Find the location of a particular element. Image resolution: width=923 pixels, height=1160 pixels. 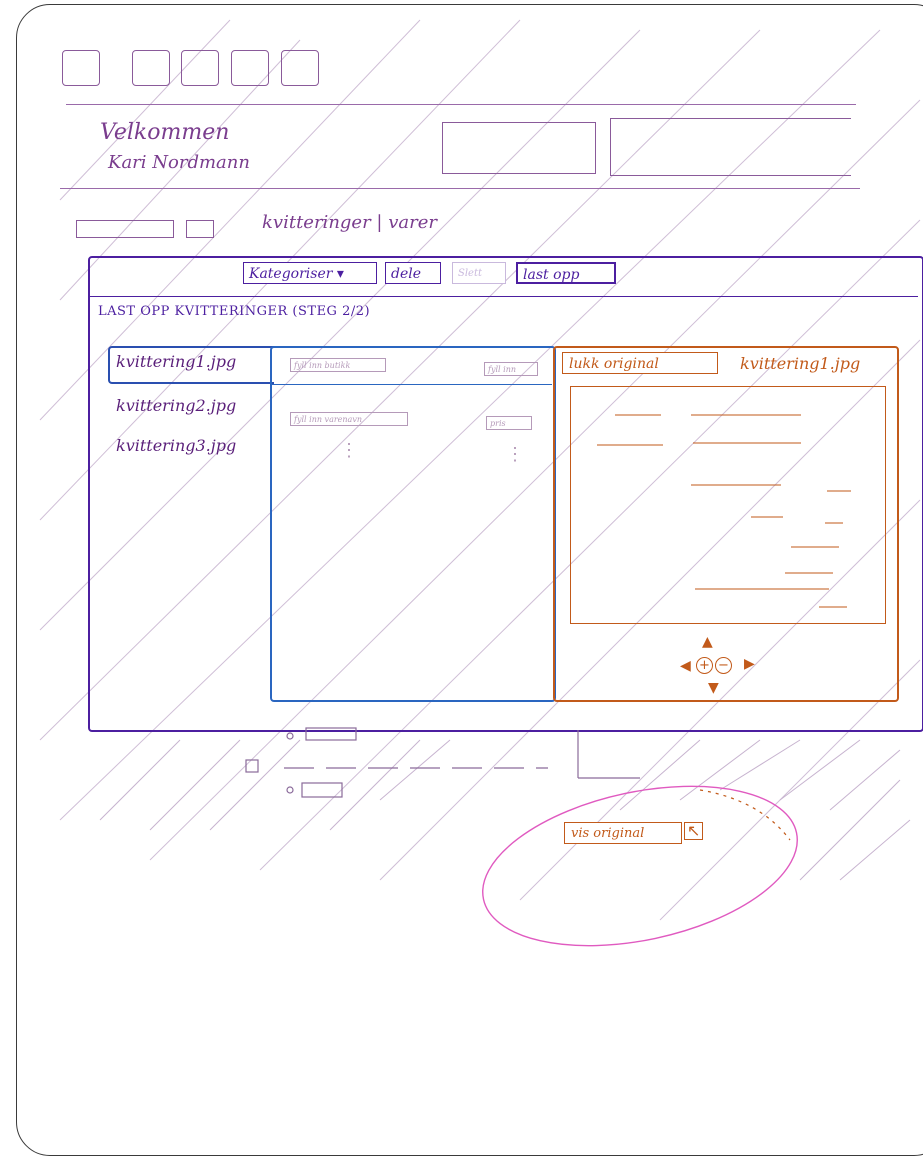

header-rule-top is located at coordinates (461, 104).